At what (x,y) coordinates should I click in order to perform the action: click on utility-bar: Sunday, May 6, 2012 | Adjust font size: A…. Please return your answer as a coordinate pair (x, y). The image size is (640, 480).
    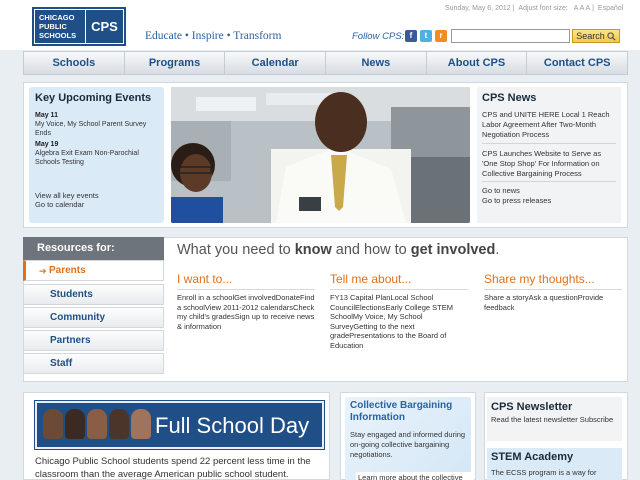
    Looking at the image, I should click on (534, 8).